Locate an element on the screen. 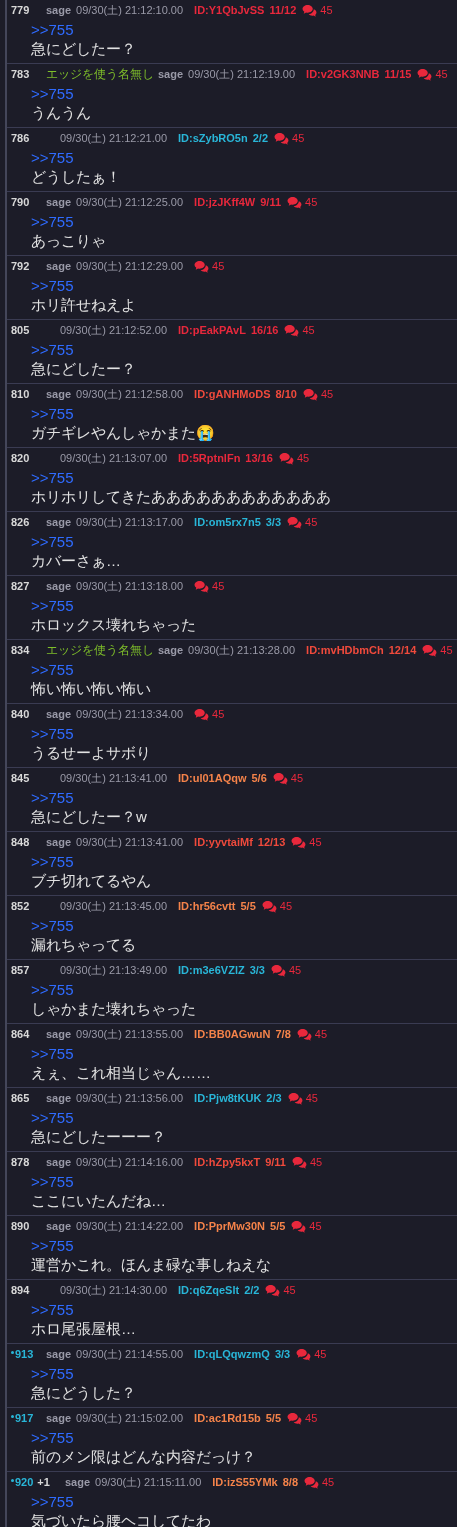 This screenshot has height=1527, width=457. post-number: 810 is located at coordinates (20, 394).